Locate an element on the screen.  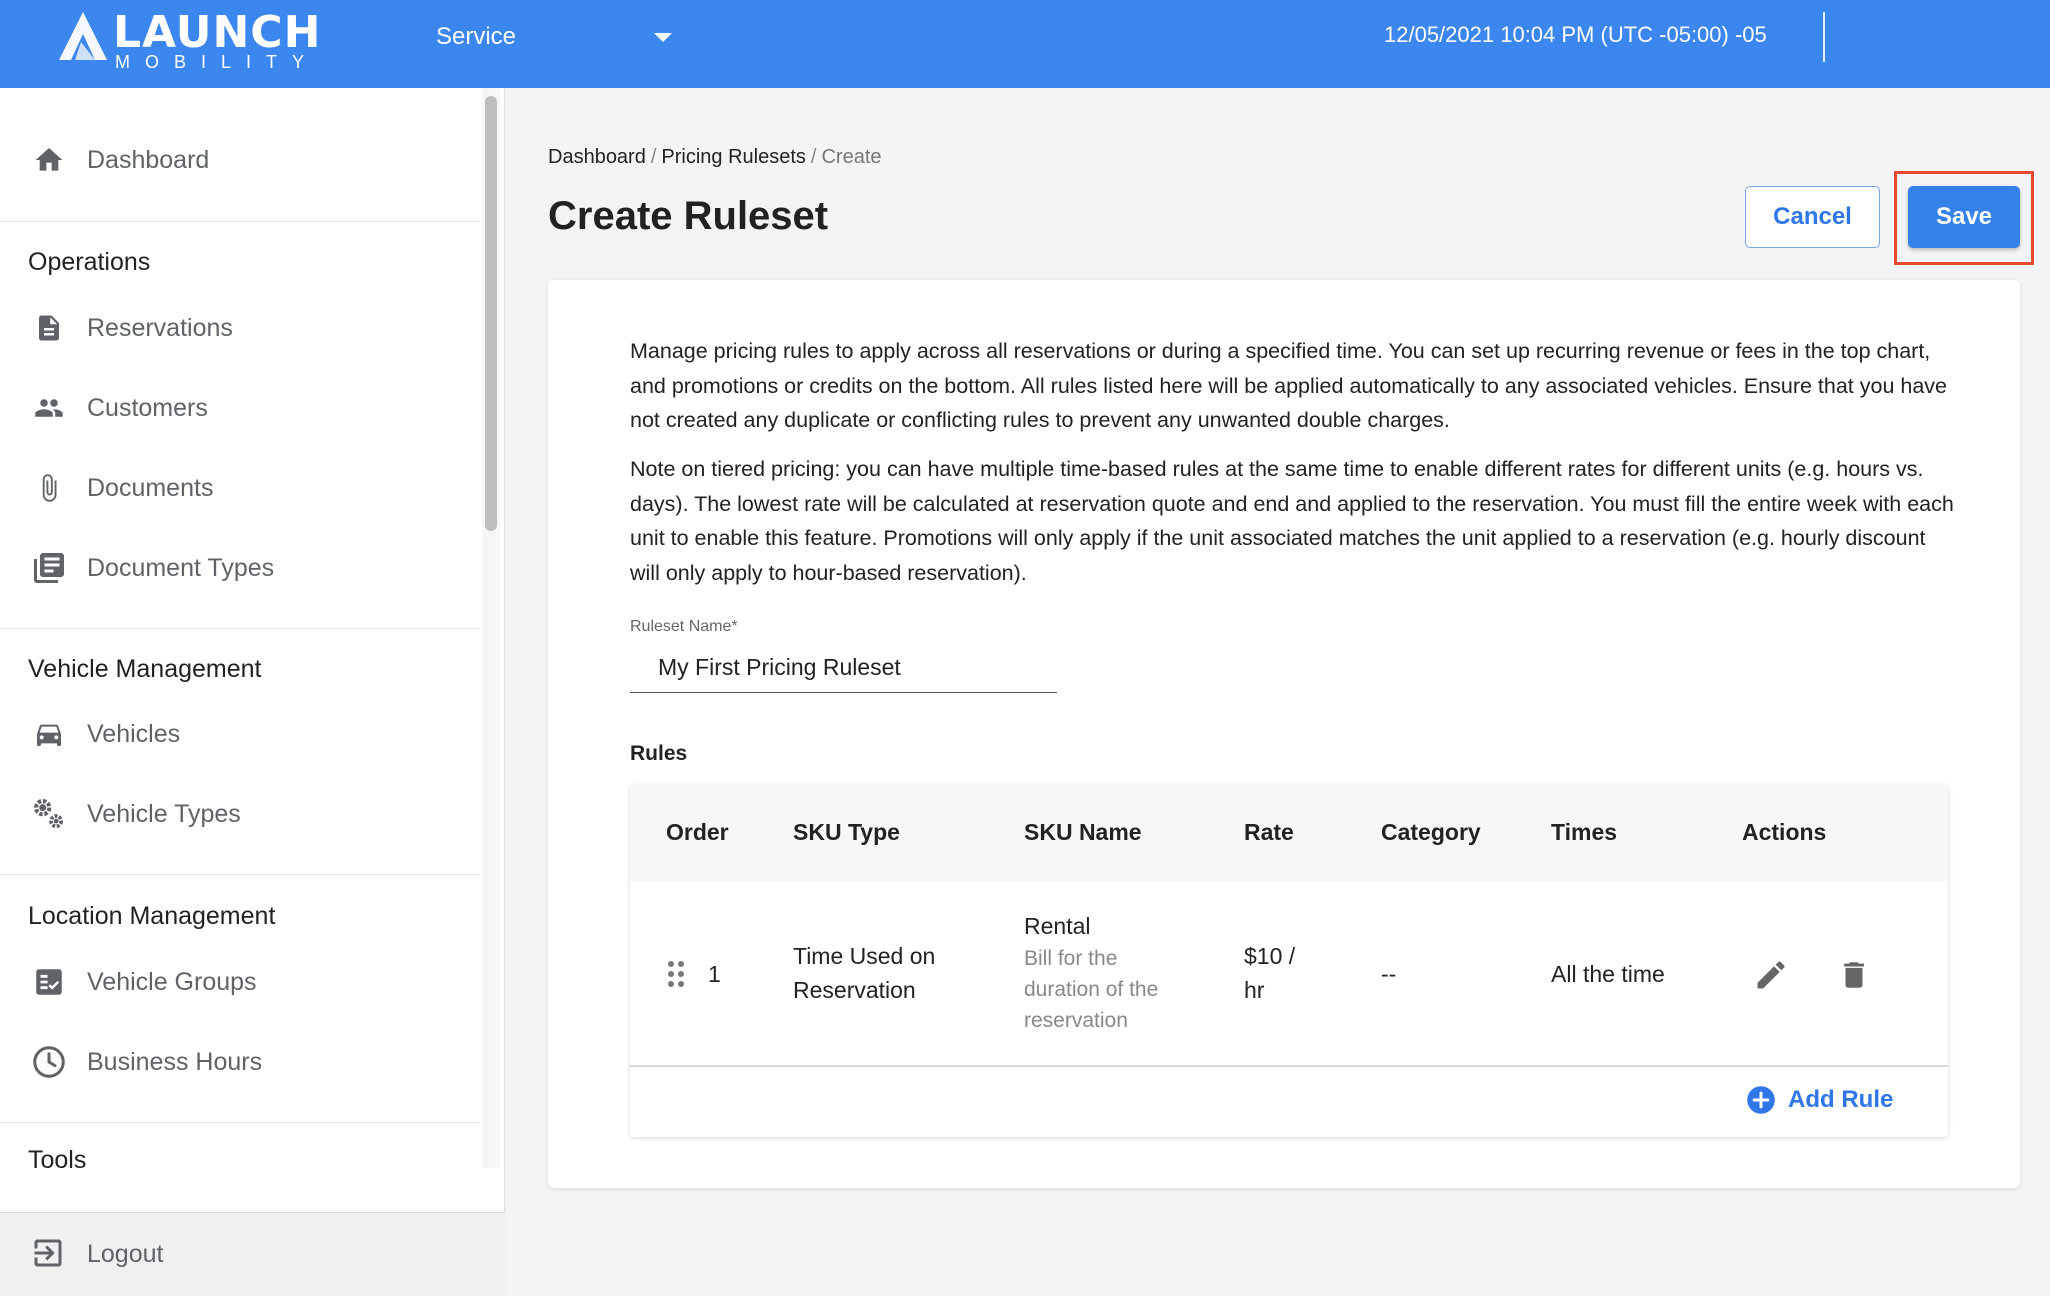
section-title-operations: Operations is located at coordinates (89, 262).